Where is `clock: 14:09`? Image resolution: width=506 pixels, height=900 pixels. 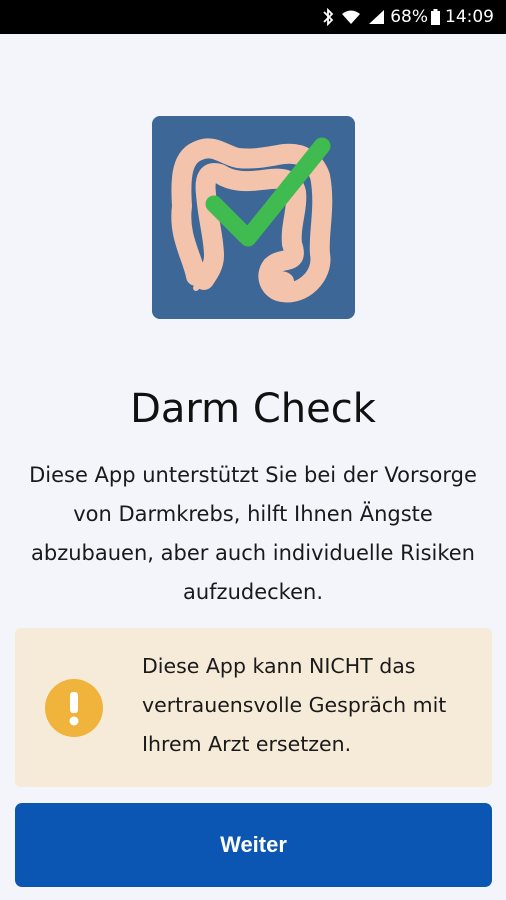
clock: 14:09 is located at coordinates (469, 17).